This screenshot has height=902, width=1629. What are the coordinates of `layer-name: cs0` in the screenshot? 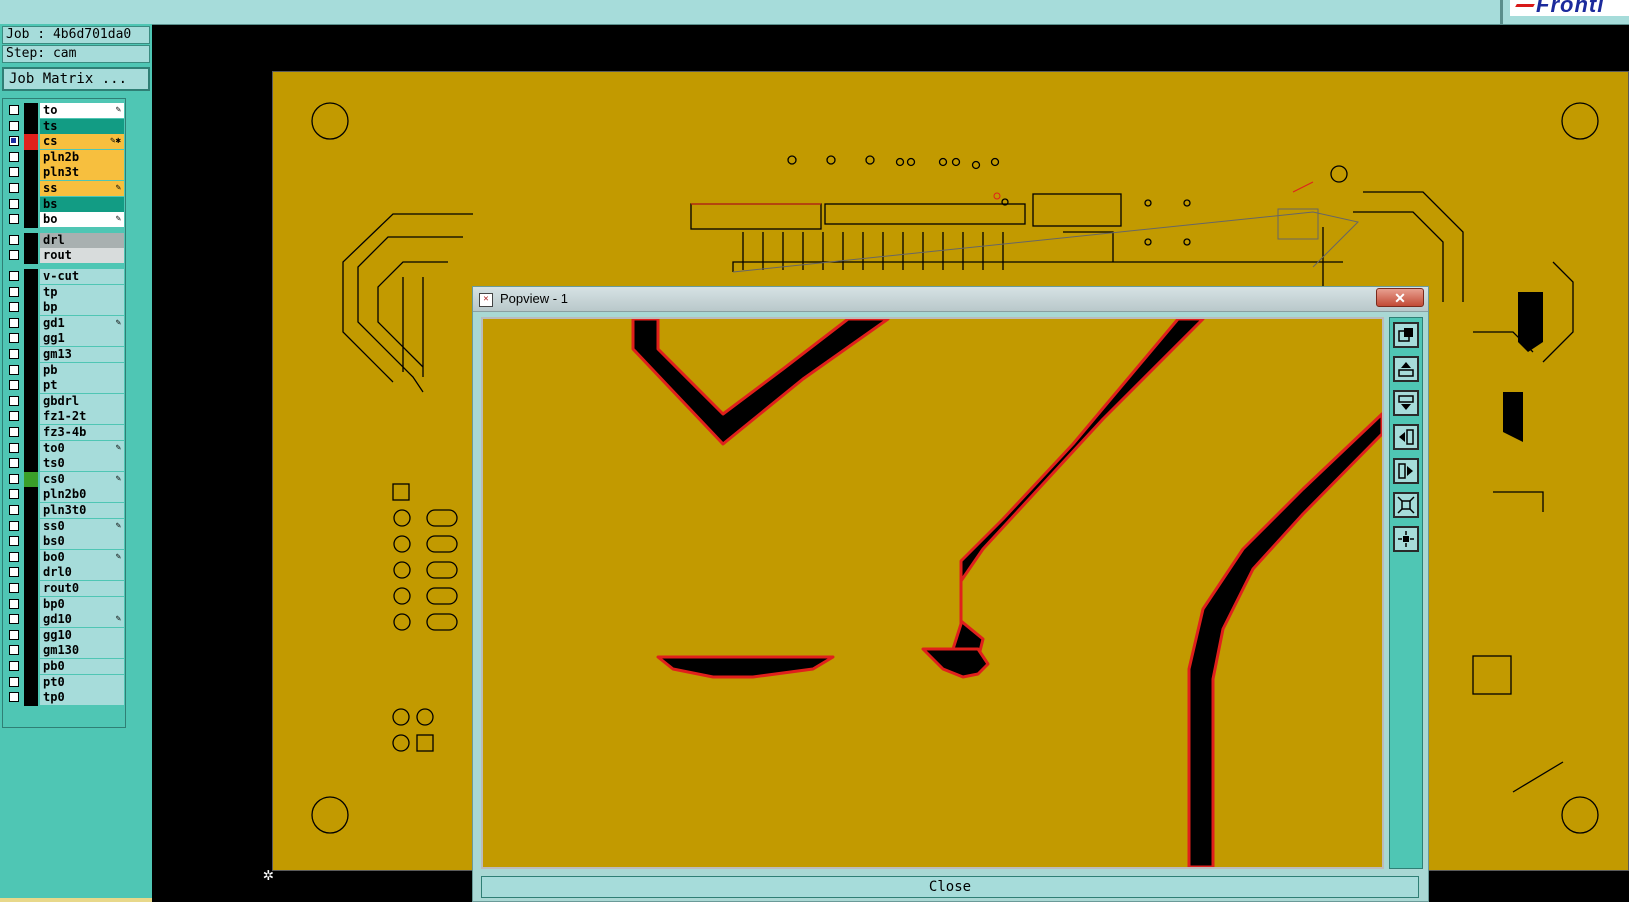 It's located at (82, 479).